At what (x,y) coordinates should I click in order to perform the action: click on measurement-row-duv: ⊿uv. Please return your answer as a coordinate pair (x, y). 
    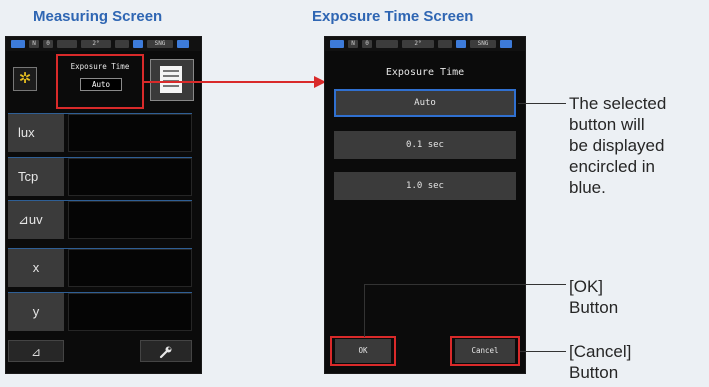
    Looking at the image, I should click on (100, 219).